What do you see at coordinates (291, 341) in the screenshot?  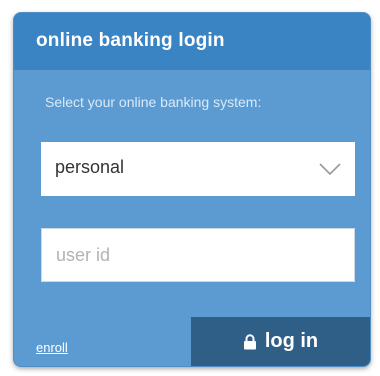 I see `login-button-label: log in` at bounding box center [291, 341].